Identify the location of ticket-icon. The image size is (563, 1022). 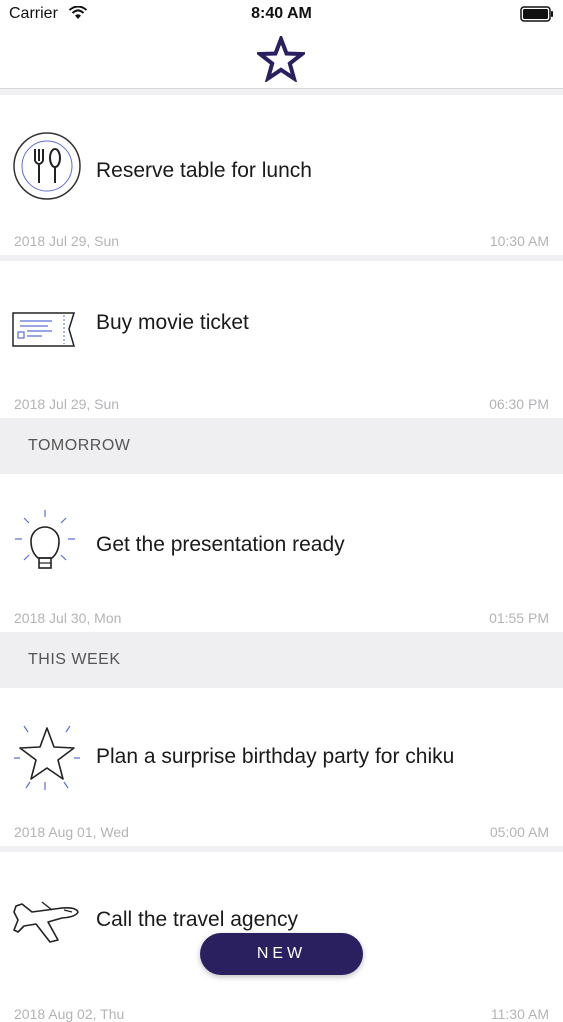
(47, 332).